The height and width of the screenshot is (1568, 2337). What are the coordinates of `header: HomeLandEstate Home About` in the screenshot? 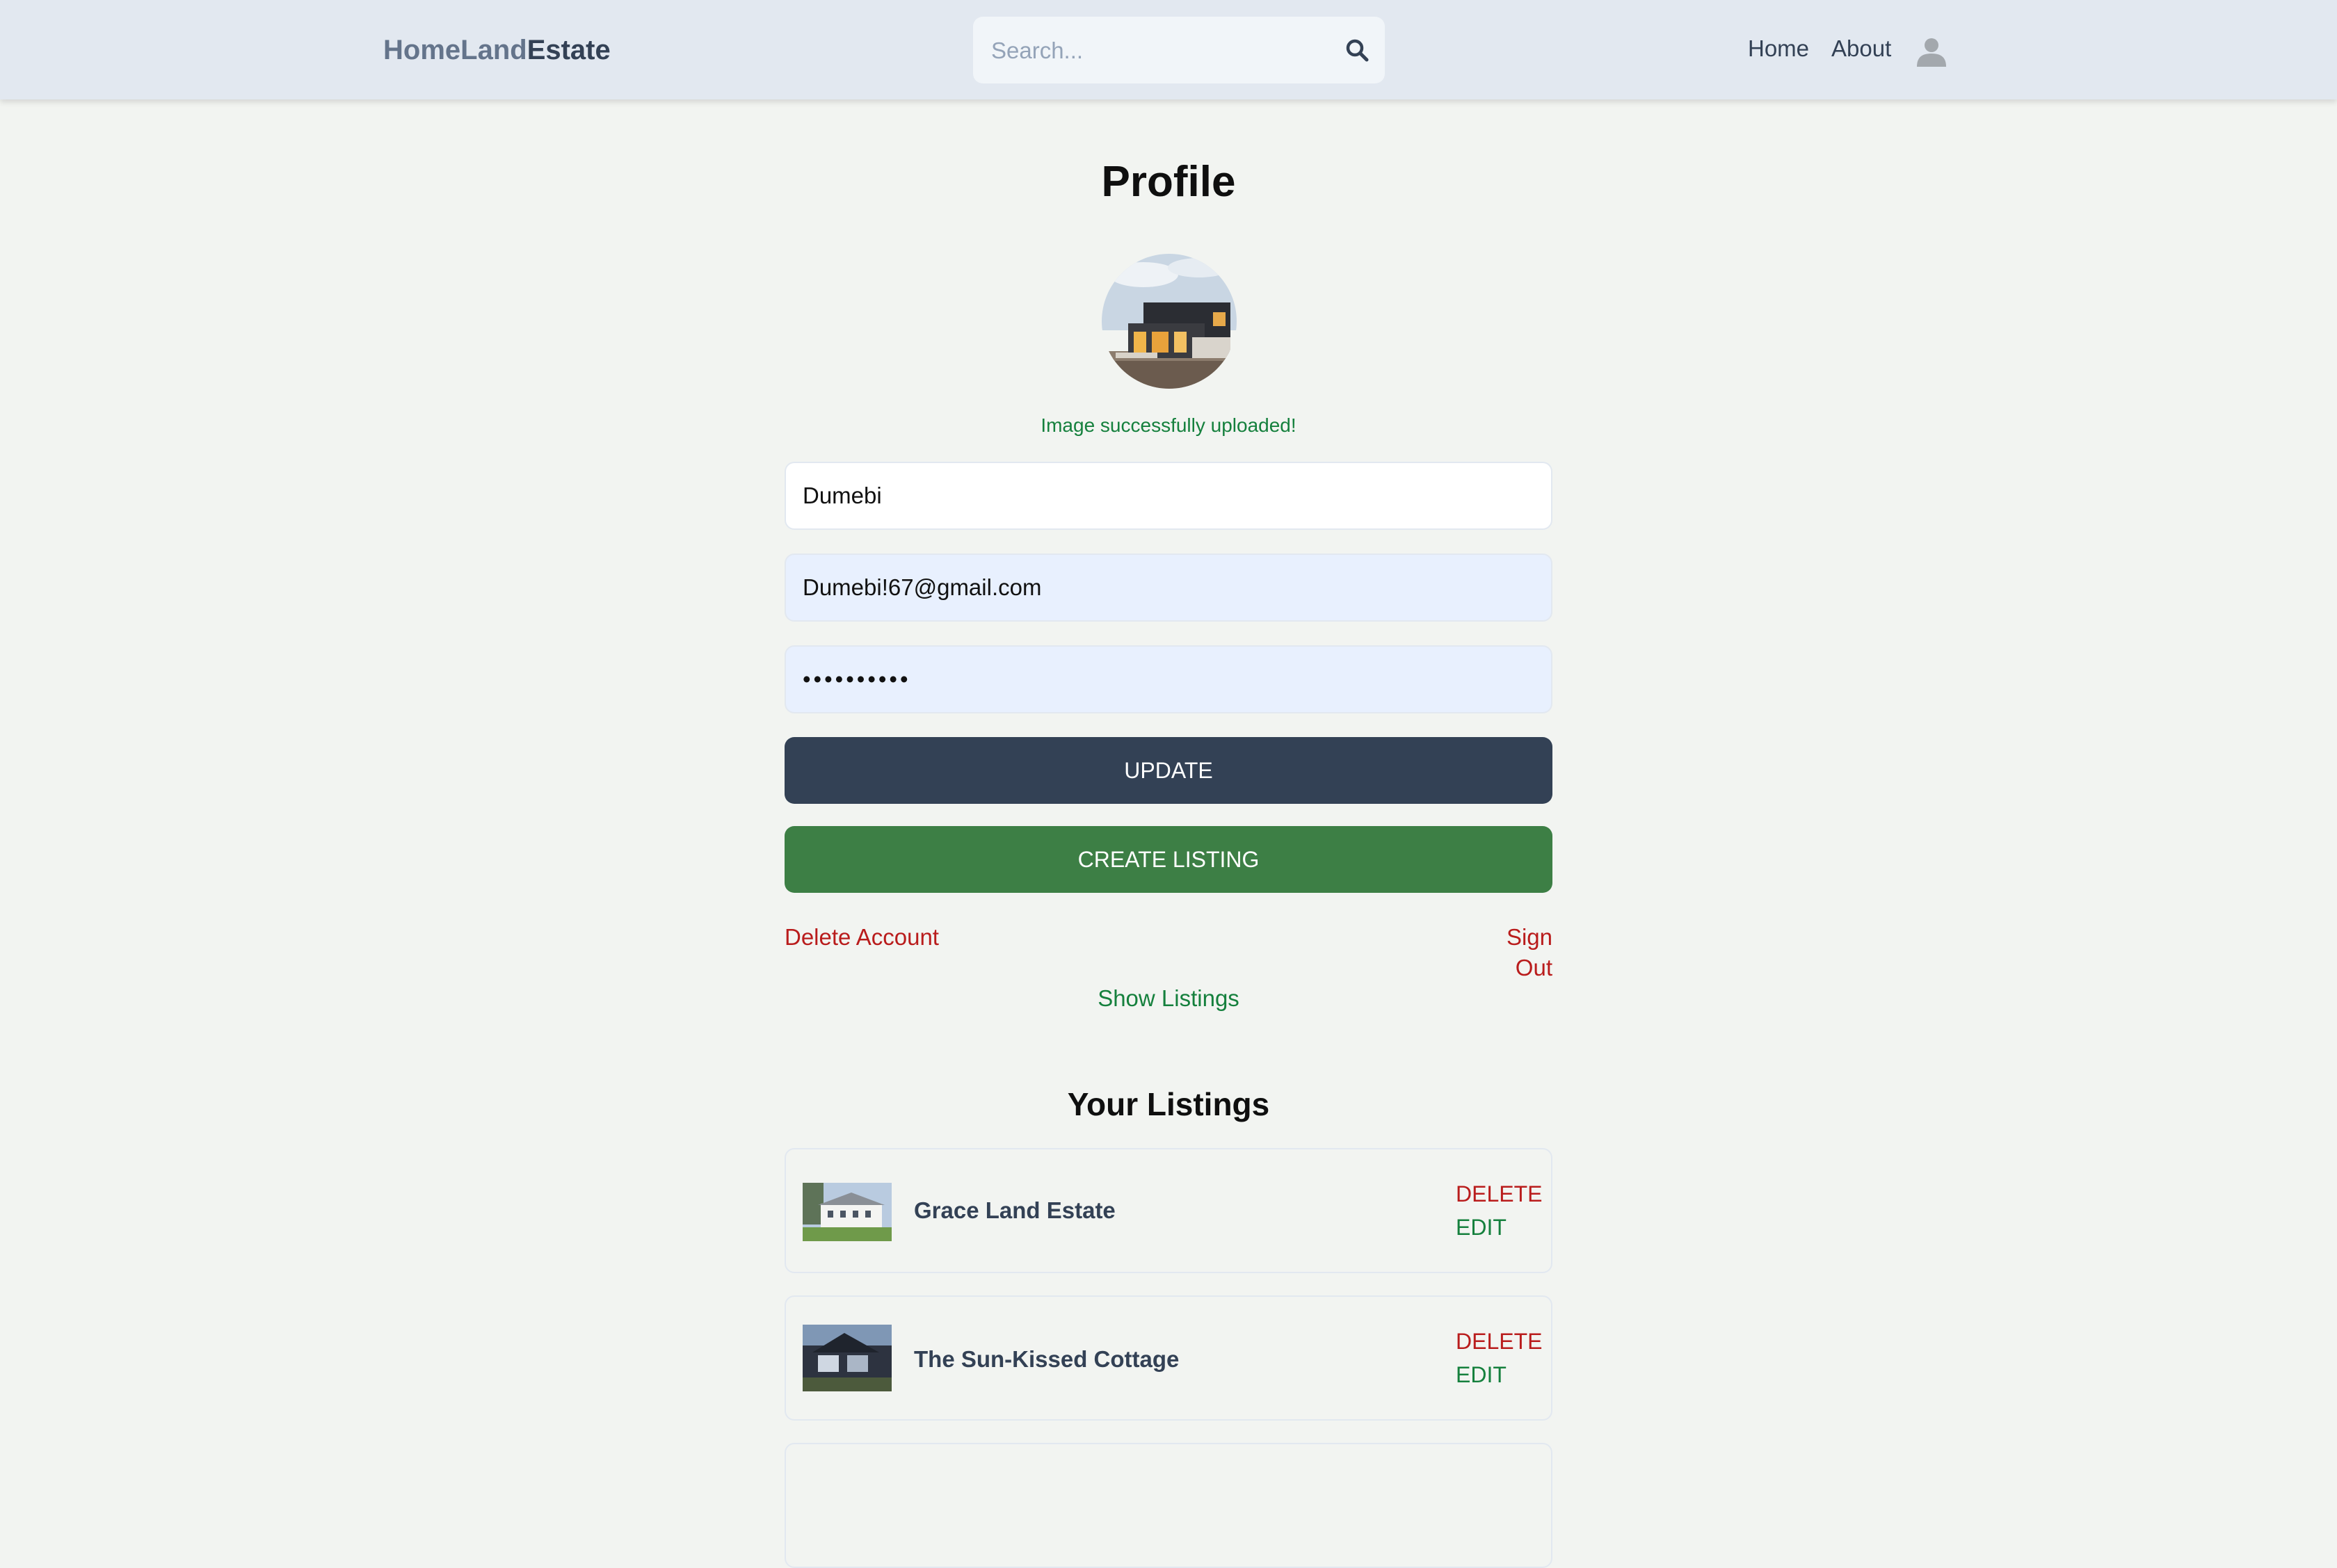 It's located at (1168, 49).